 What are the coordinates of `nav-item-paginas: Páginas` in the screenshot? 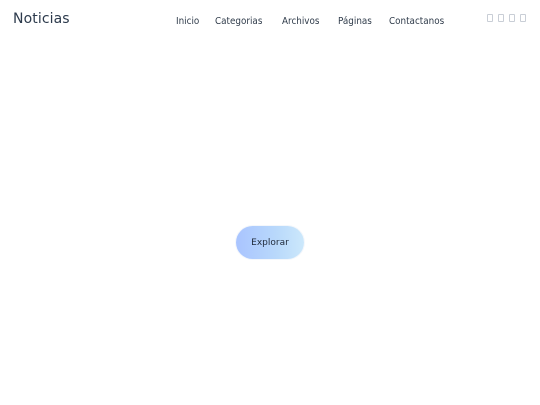 It's located at (355, 21).